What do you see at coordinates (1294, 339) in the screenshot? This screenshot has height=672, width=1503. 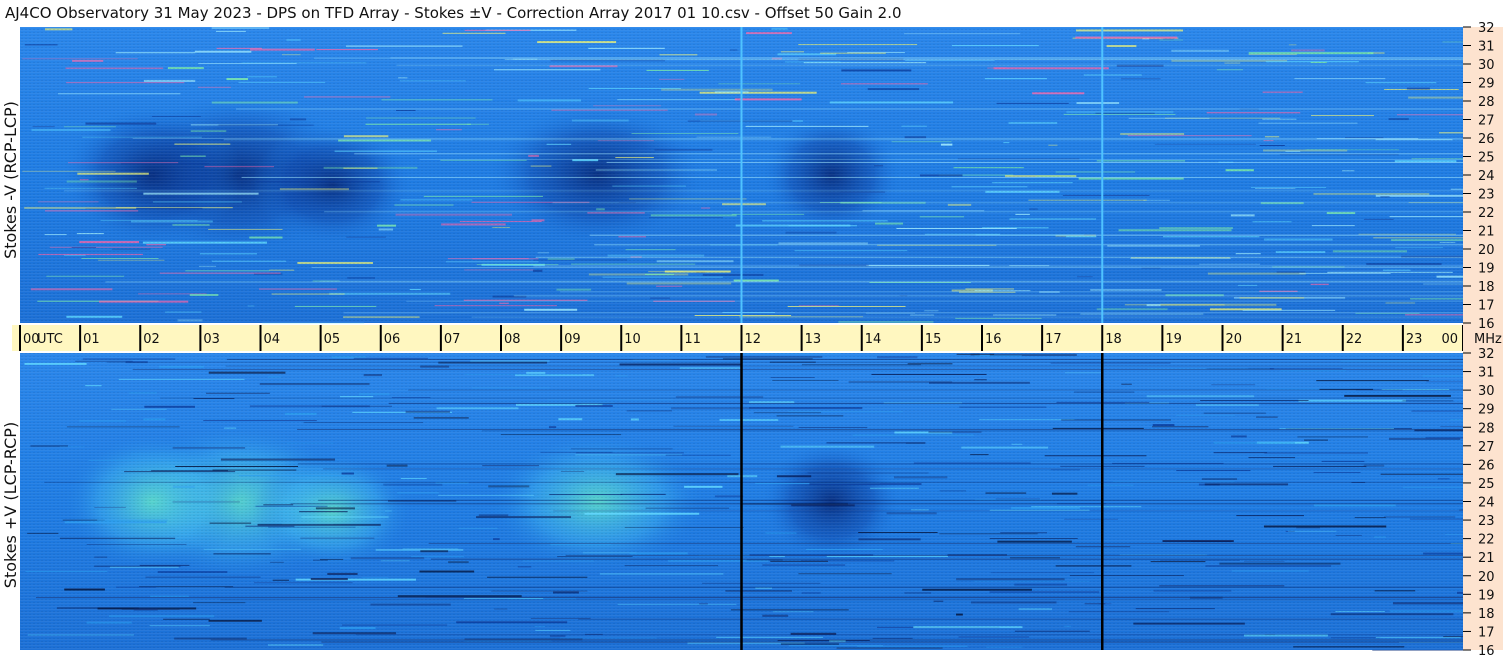 I see `time-tick-label: 21` at bounding box center [1294, 339].